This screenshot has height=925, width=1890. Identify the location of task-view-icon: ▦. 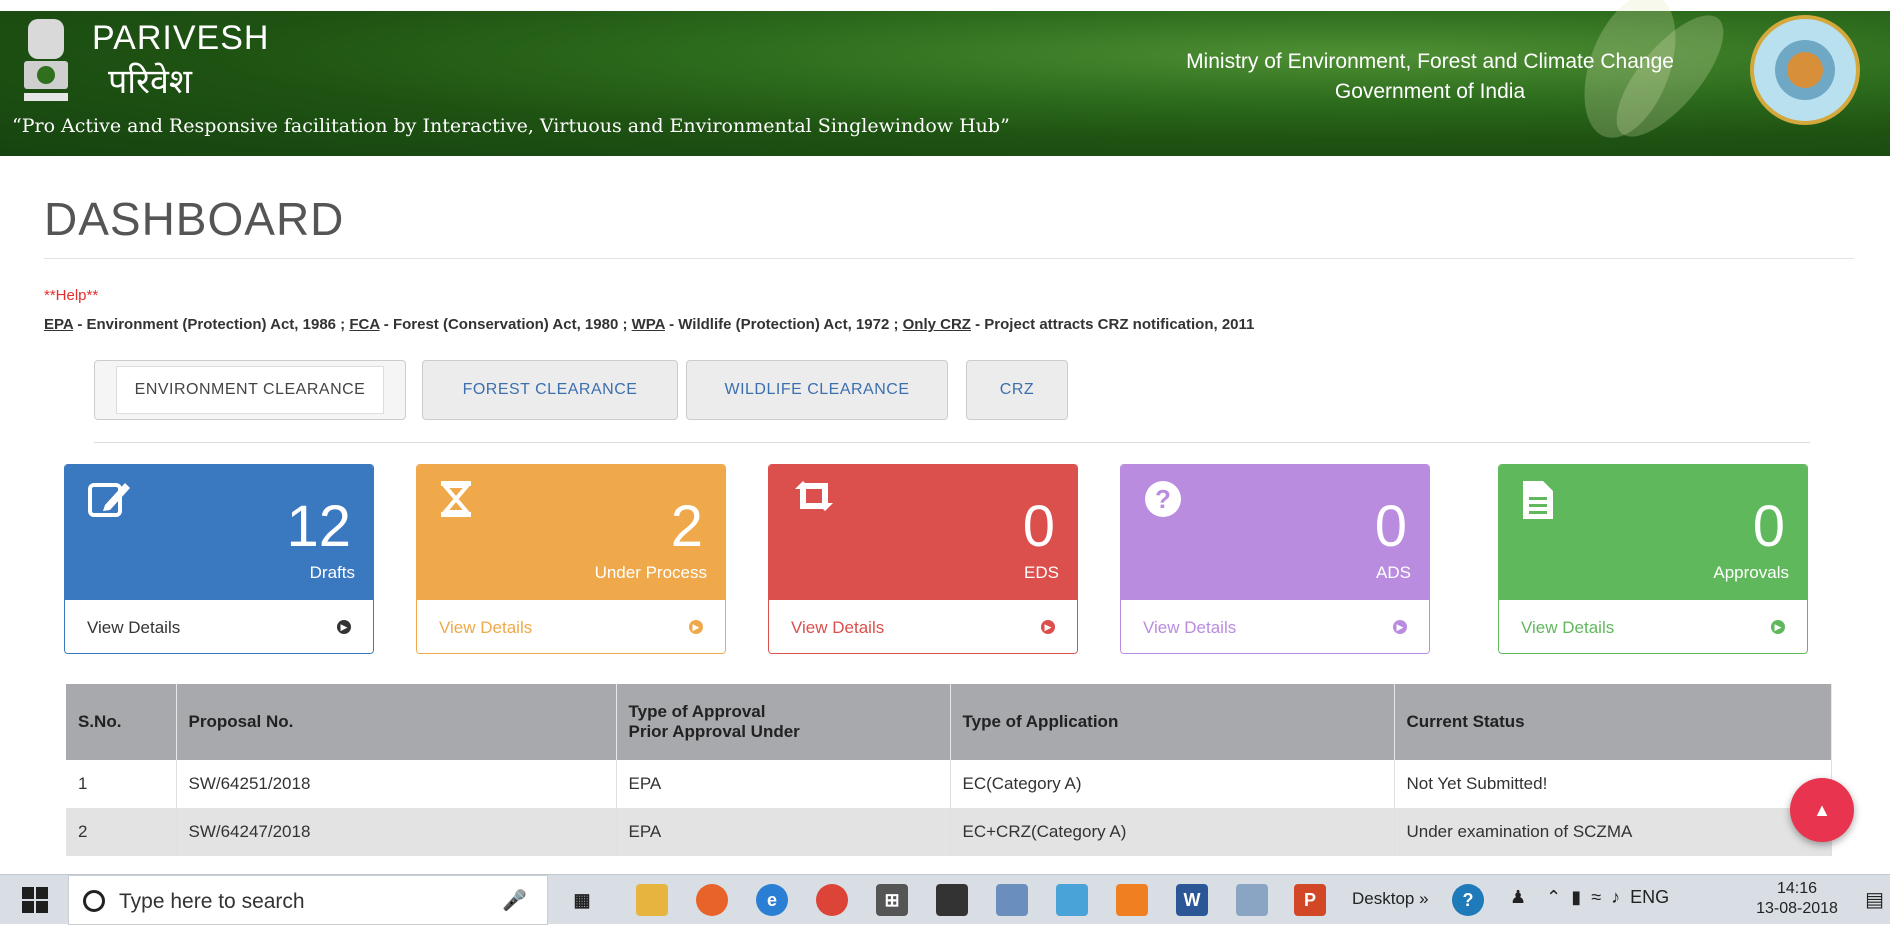
(582, 900).